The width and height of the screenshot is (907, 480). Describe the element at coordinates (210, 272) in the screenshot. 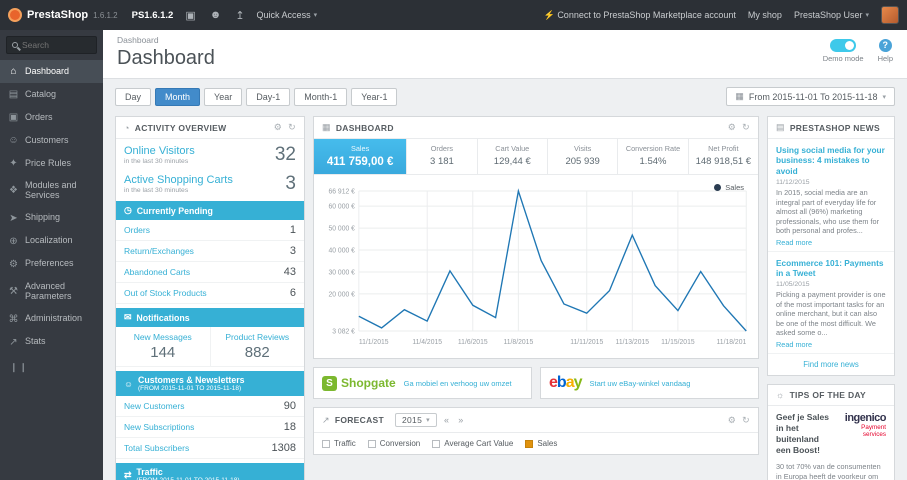

I see `abandoned-carts-row: Abandoned Carts 43` at that location.